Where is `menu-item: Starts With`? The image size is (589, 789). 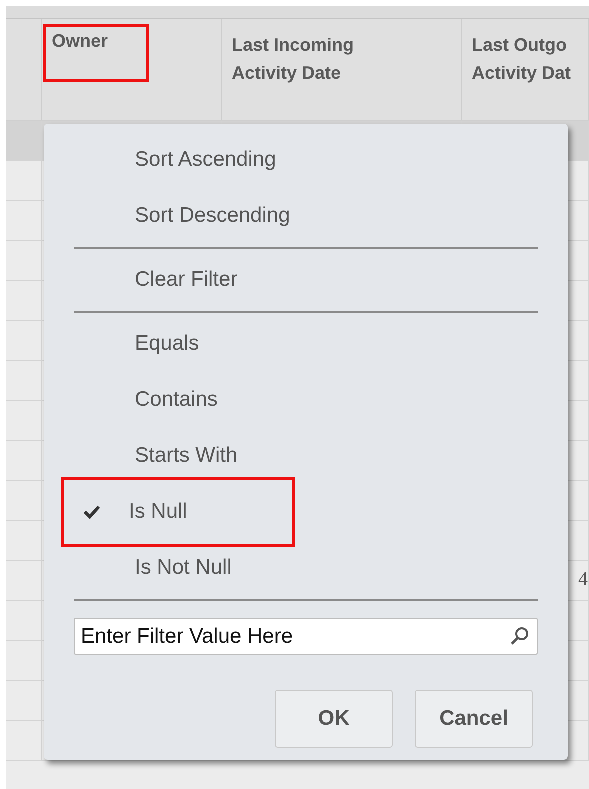 menu-item: Starts With is located at coordinates (186, 456).